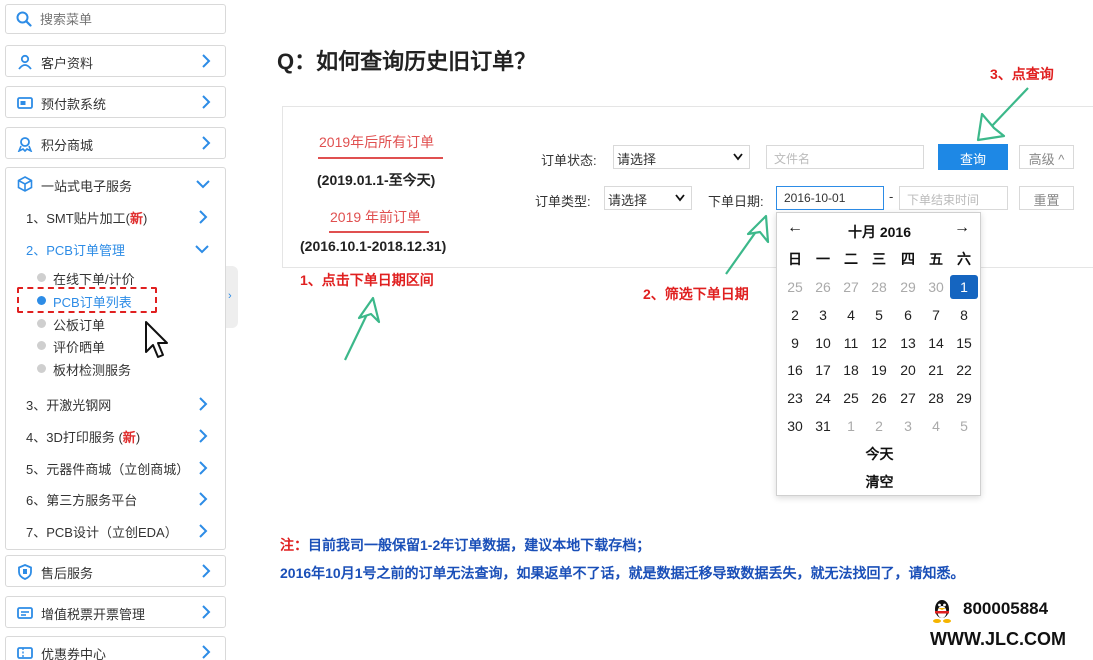 This screenshot has height=660, width=1093. I want to click on calendar-day-outside: 26, so click(823, 287).